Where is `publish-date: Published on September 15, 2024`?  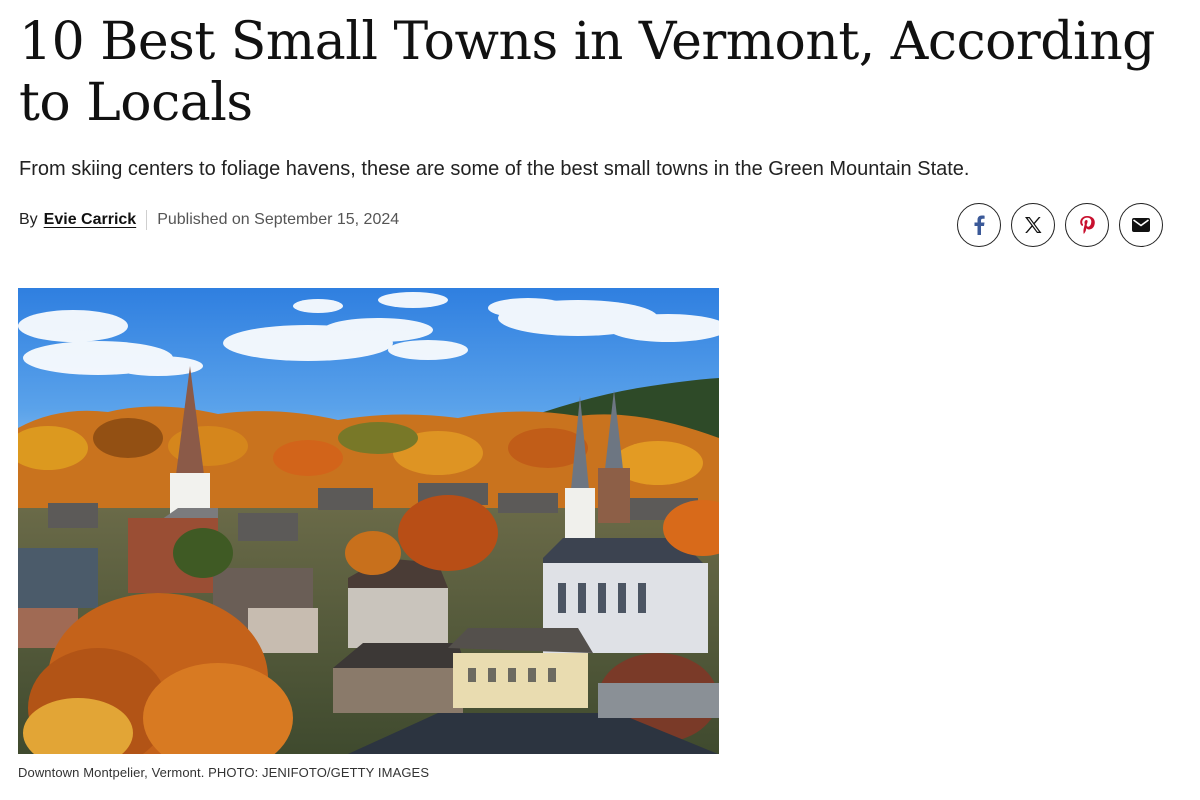
publish-date: Published on September 15, 2024 is located at coordinates (278, 219).